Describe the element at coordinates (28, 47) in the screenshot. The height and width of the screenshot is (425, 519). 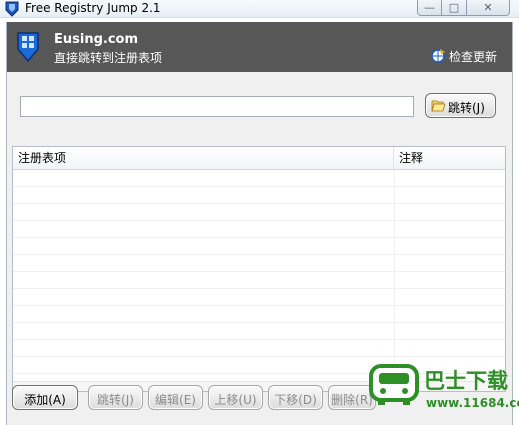
I see `registry-logo-icon` at that location.